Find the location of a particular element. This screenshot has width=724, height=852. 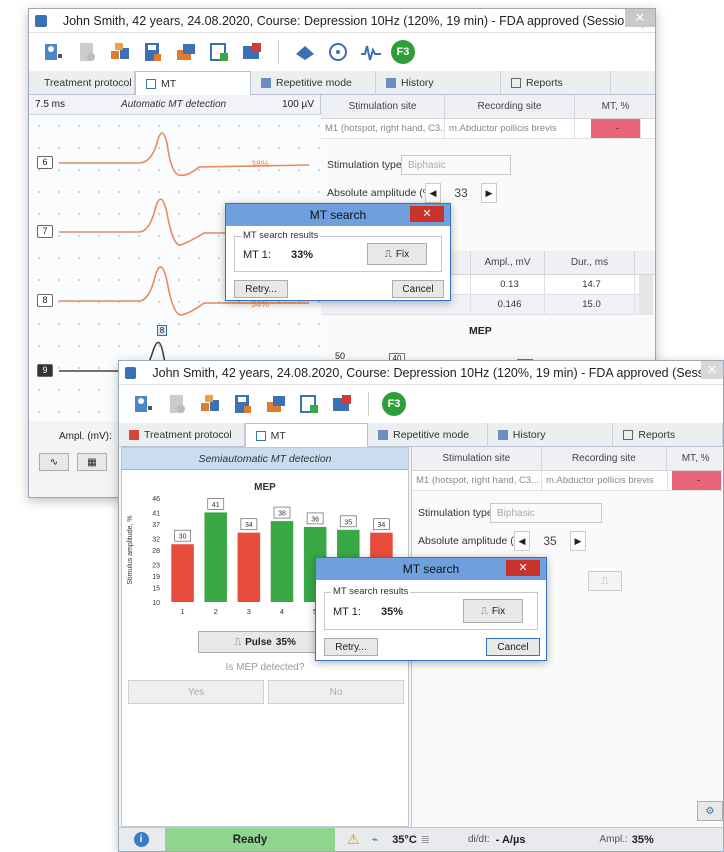

coil-icon is located at coordinates (305, 52).